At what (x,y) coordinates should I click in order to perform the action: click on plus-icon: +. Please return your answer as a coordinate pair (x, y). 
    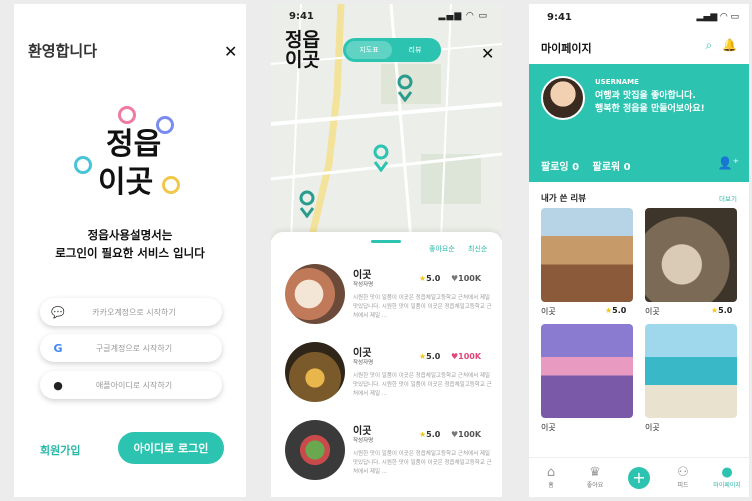
    Looking at the image, I should click on (639, 477).